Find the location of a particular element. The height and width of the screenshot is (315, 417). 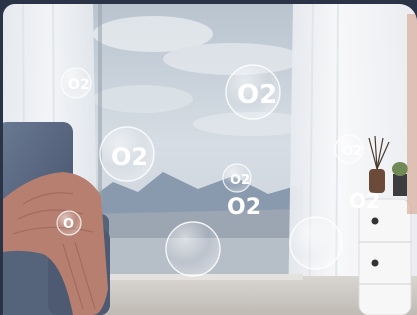

o-bubble: O is located at coordinates (69, 223).